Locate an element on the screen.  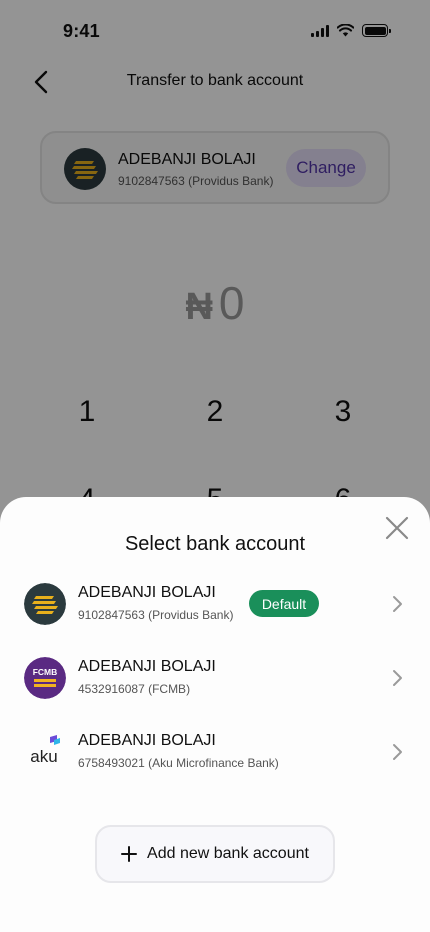
add-bank-account-label: Add new bank account is located at coordinates (228, 853).